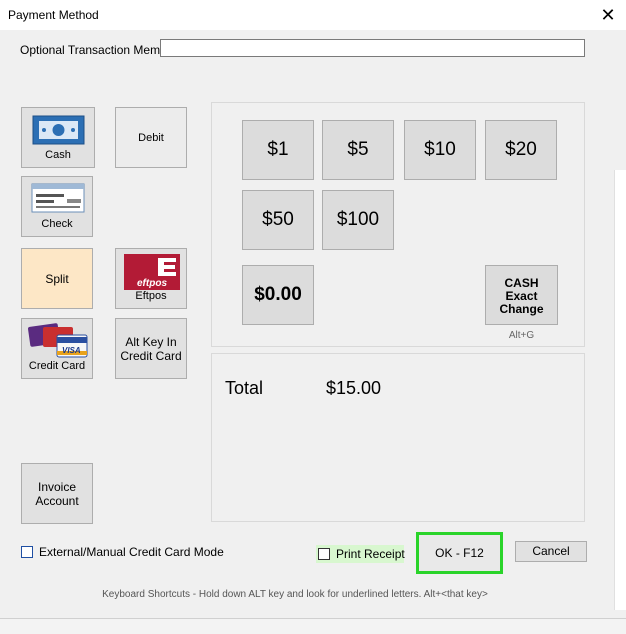  Describe the element at coordinates (151, 341) in the screenshot. I see `alt-key-in-line1: Alt Key In` at that location.